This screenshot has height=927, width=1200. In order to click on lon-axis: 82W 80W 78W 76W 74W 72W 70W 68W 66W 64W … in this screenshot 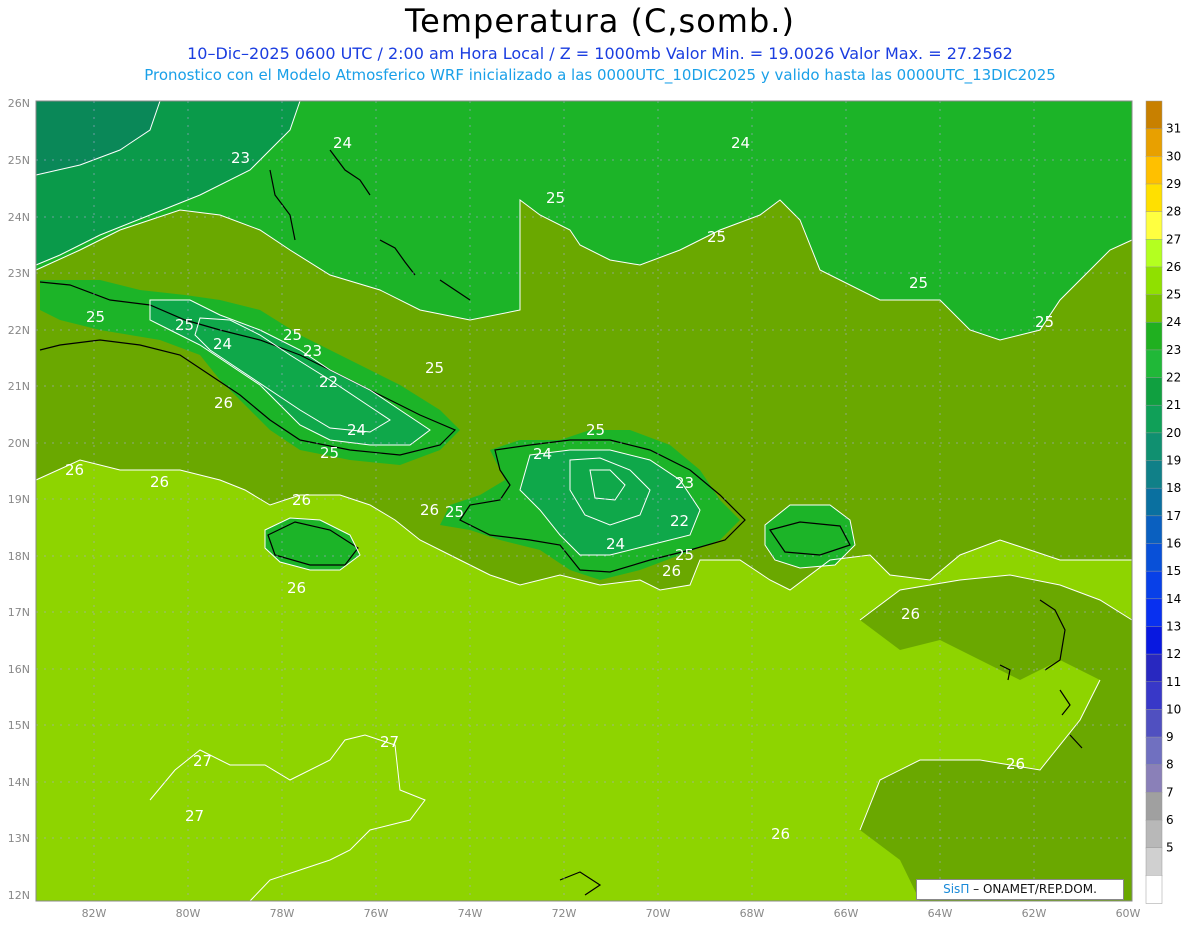, I will do `click(611, 913)`.